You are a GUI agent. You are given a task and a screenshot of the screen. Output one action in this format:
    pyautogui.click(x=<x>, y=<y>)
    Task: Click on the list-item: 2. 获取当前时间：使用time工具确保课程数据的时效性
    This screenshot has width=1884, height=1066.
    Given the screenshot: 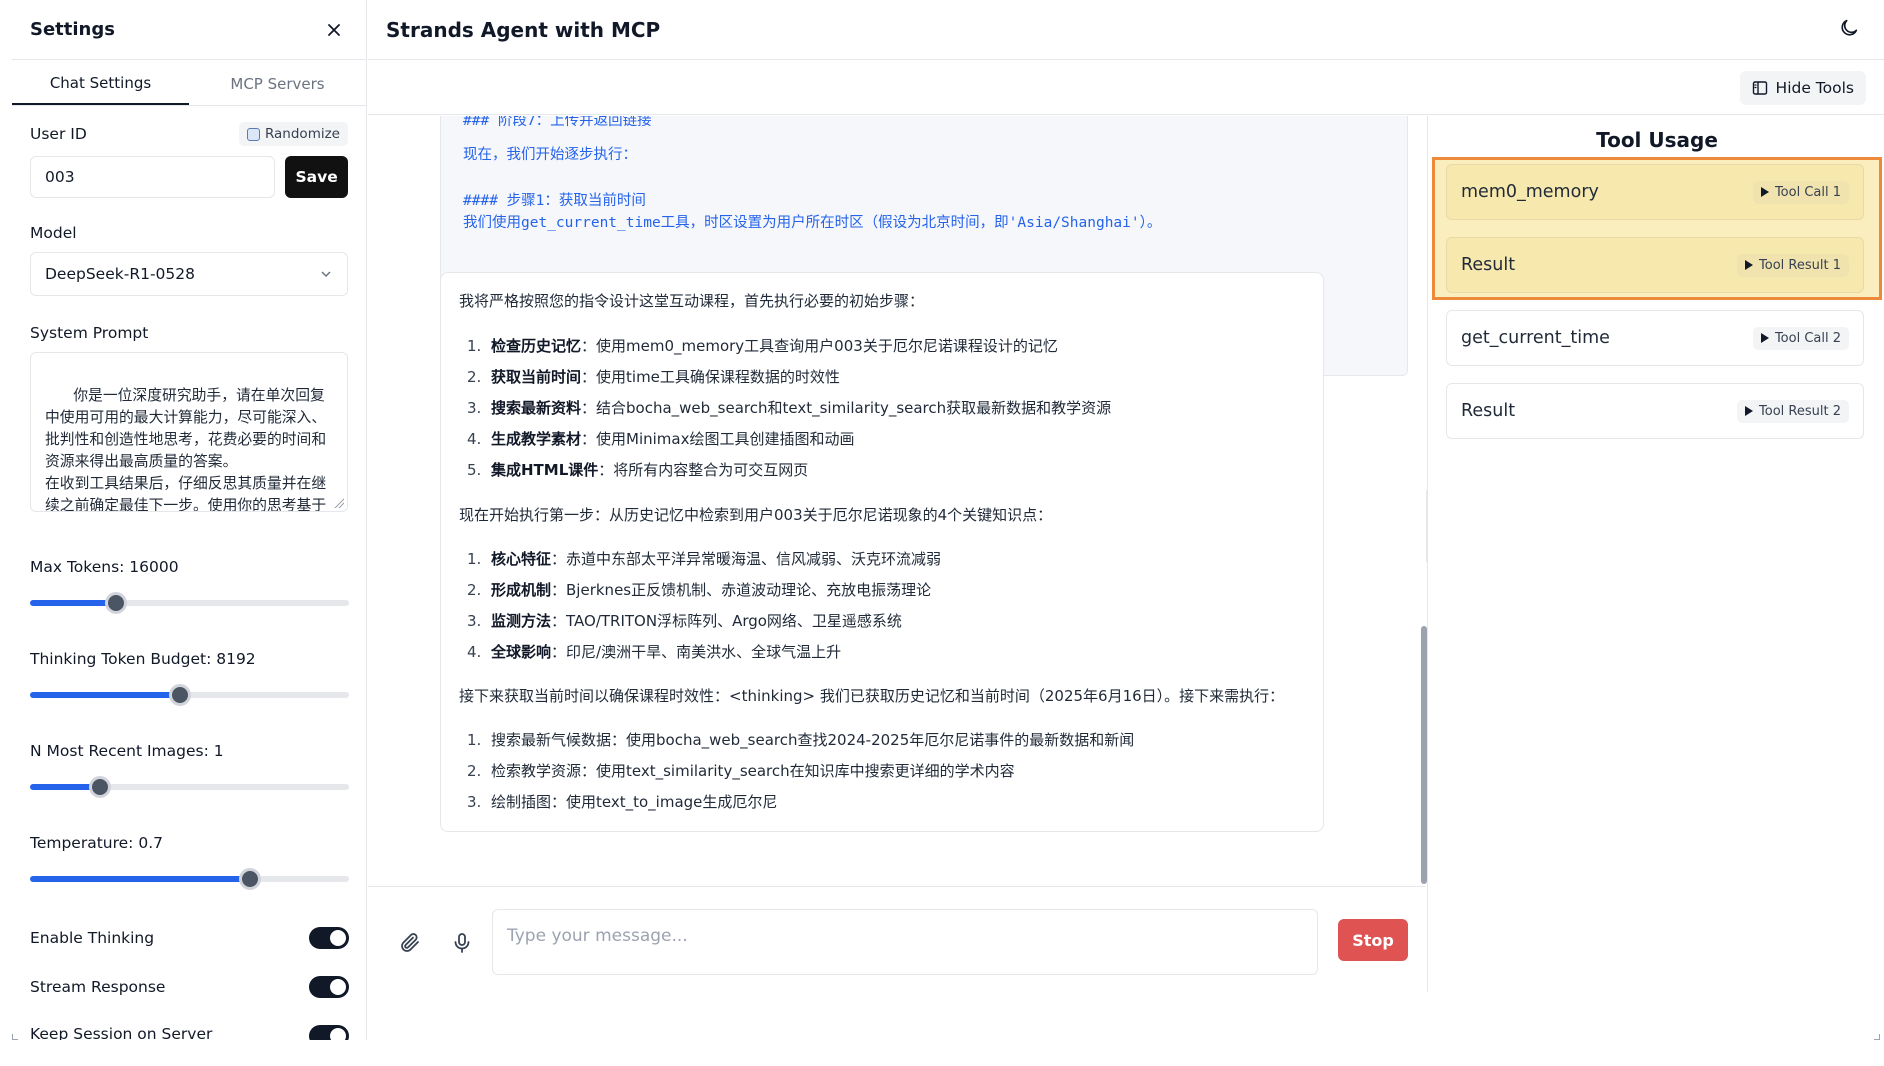 What is the action you would take?
    pyautogui.click(x=653, y=377)
    